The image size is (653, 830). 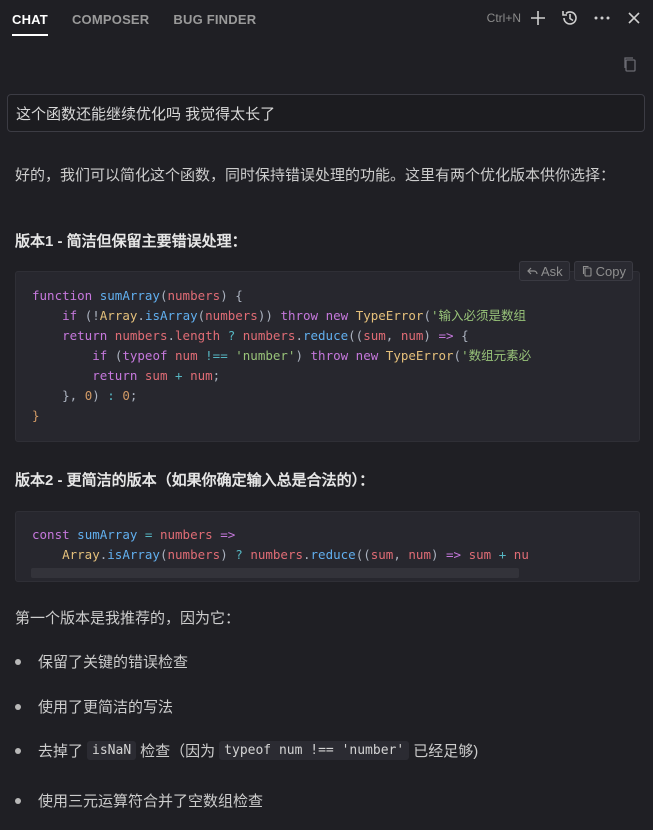 I want to click on list-item: 使用了更简洁的写法, so click(x=94, y=706).